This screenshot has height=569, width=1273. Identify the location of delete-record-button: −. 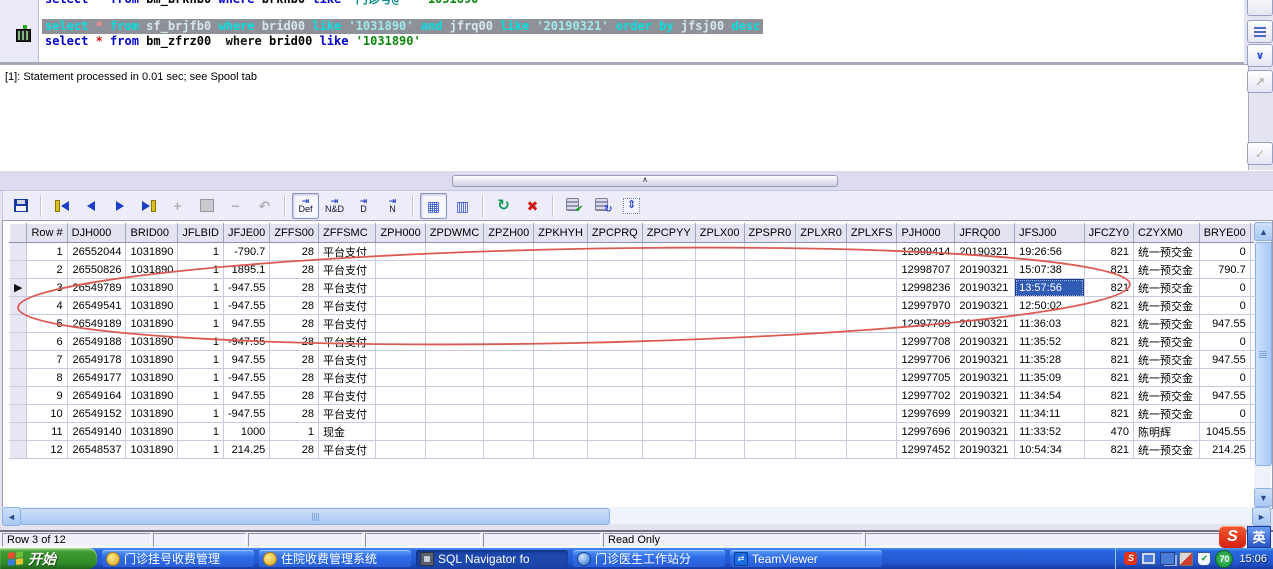
(235, 206).